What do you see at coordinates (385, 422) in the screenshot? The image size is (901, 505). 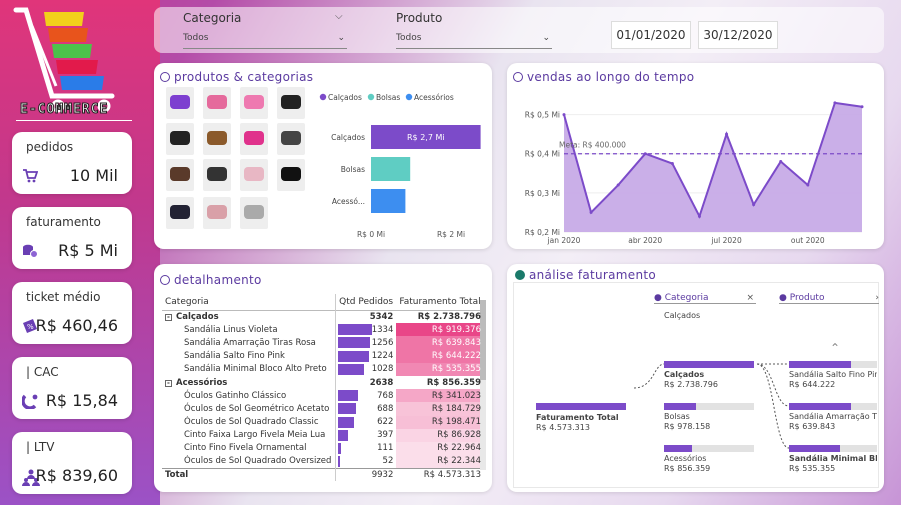 I see `qtd-value: 622` at bounding box center [385, 422].